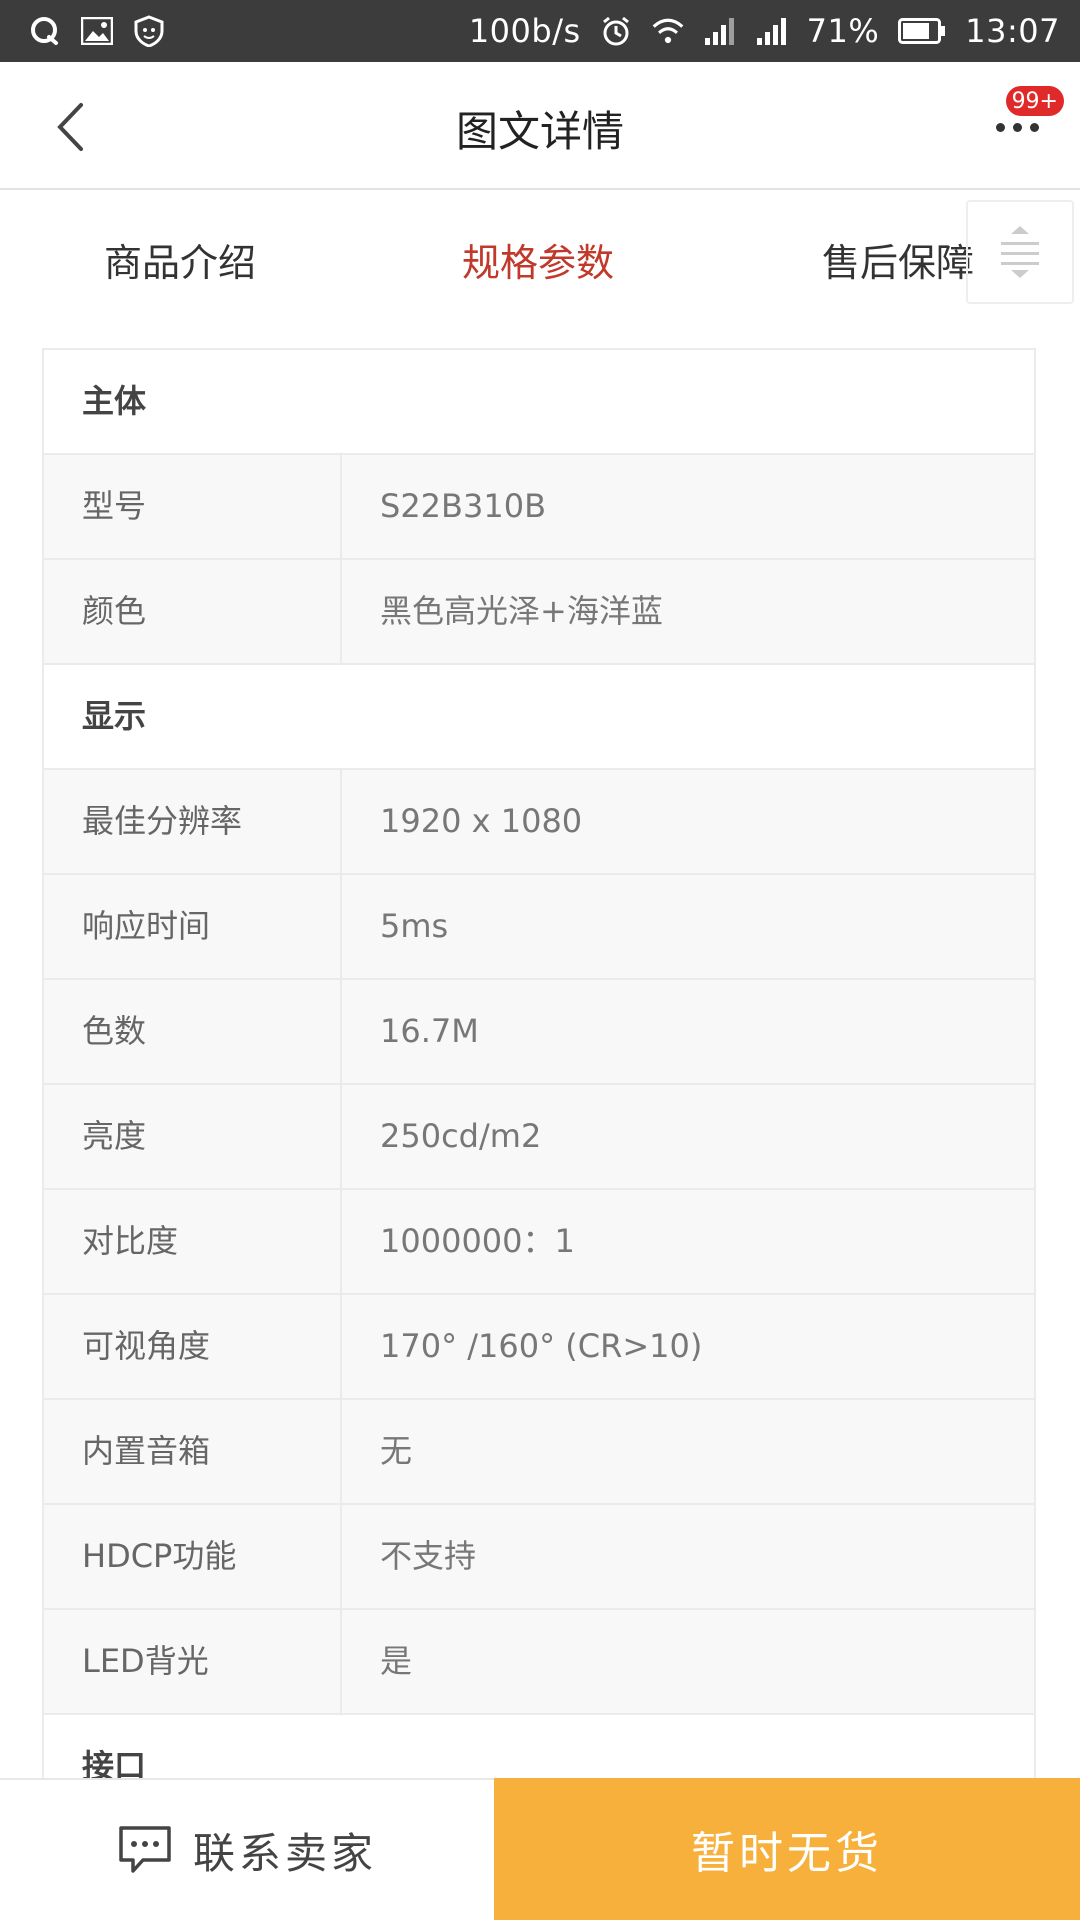 This screenshot has width=1080, height=1920. I want to click on page-header: 图文详情 99+, so click(540, 126).